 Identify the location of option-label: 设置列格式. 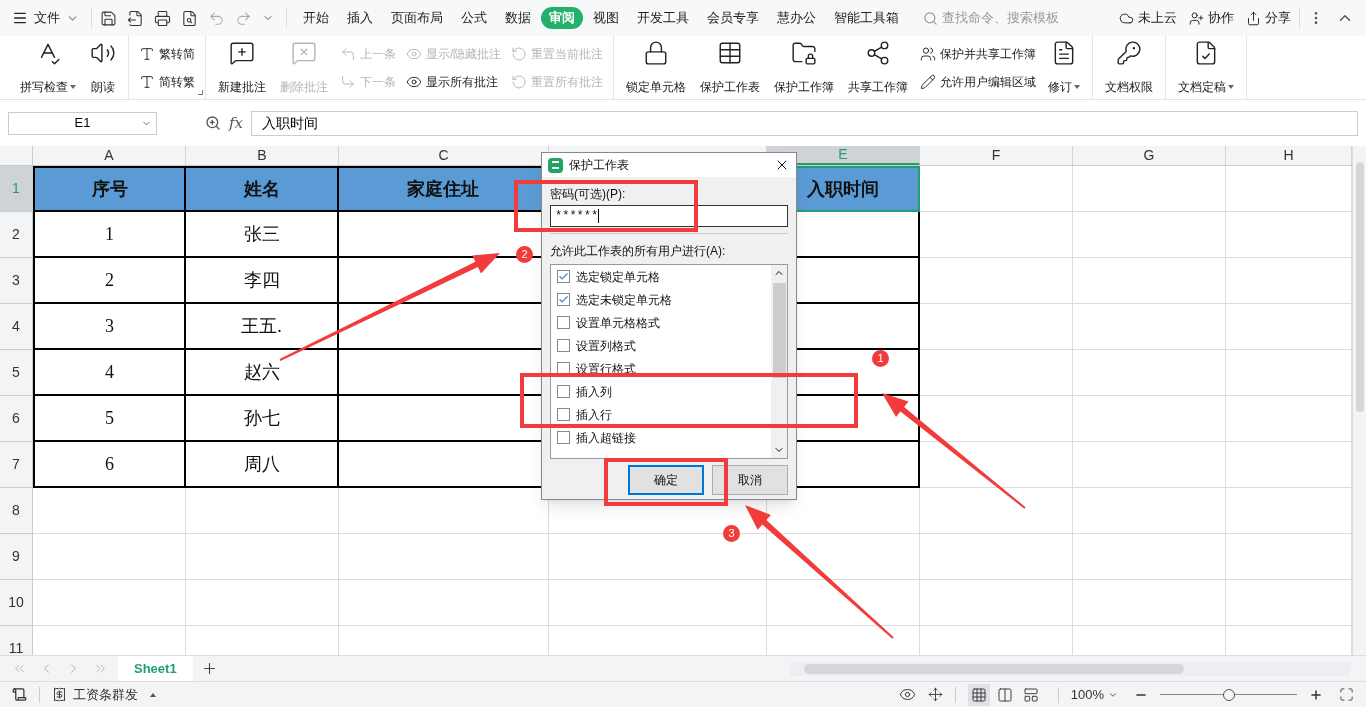
(606, 346).